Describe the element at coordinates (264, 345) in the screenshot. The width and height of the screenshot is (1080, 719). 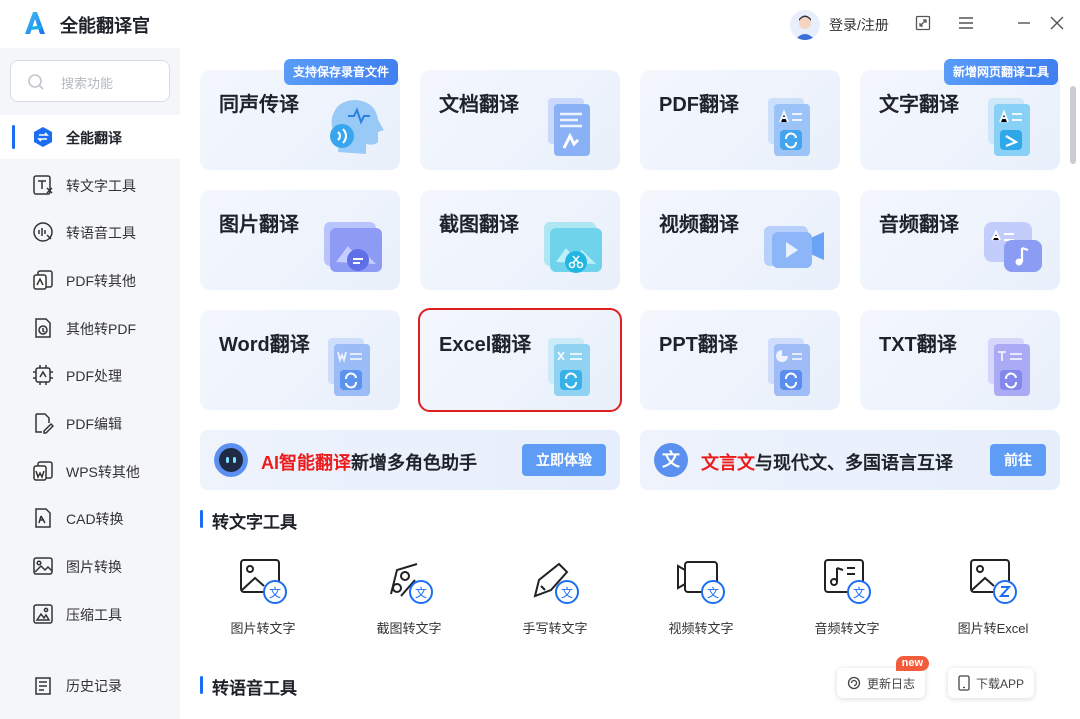
I see `card-title: Word翻译` at that location.